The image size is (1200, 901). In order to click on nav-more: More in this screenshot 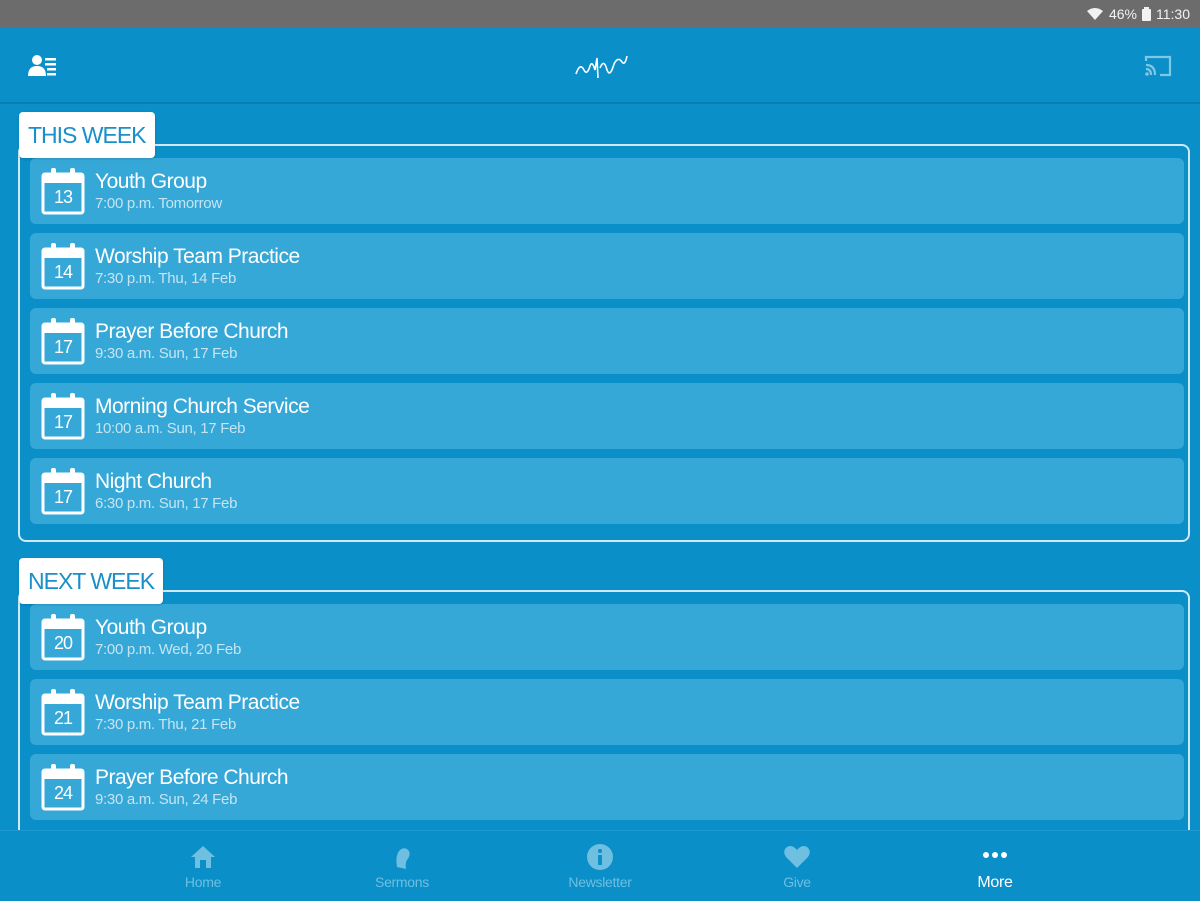, I will do `click(995, 866)`.